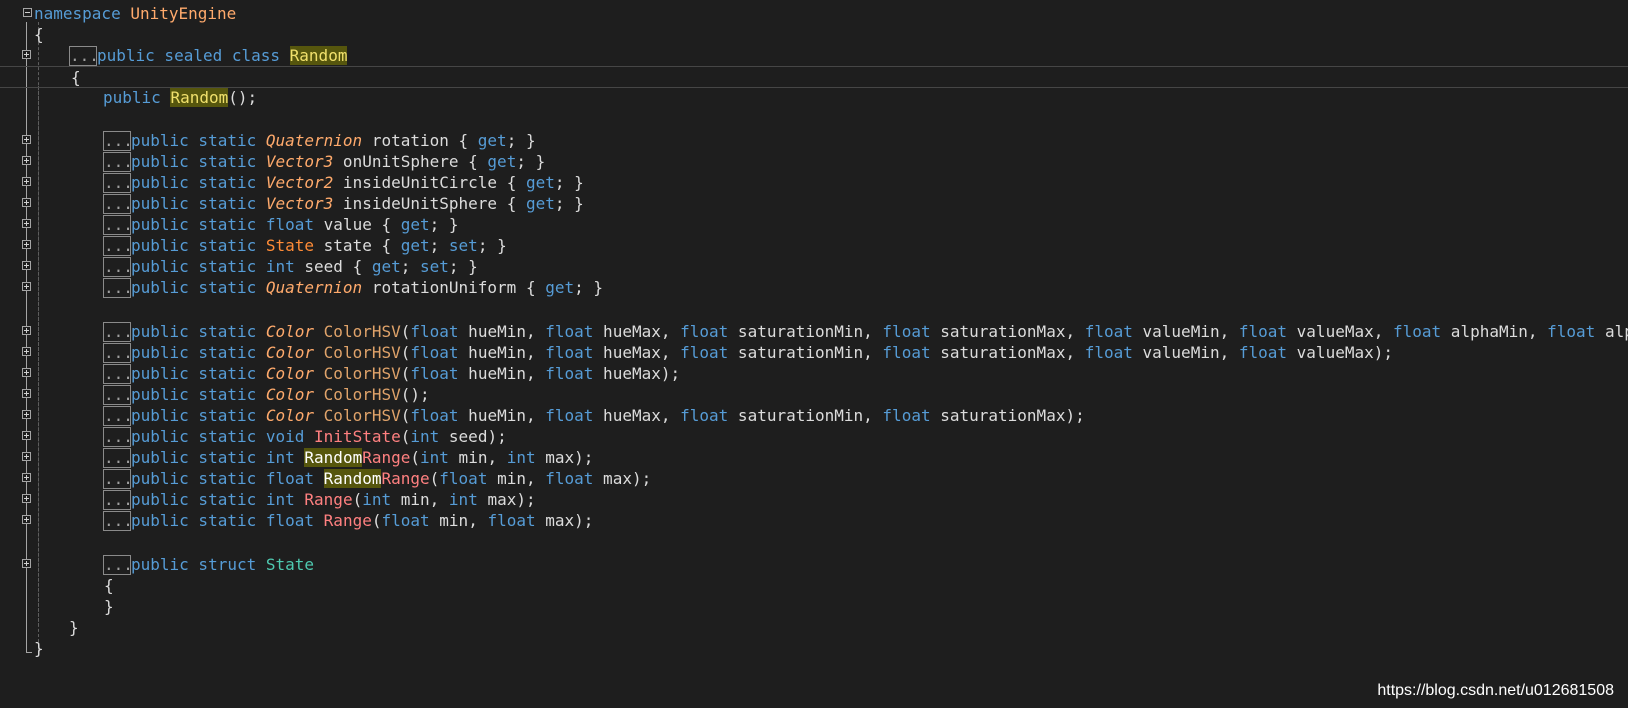 This screenshot has width=1628, height=708. Describe the element at coordinates (502, 457) in the screenshot. I see `method-params: (int min, int max);` at that location.